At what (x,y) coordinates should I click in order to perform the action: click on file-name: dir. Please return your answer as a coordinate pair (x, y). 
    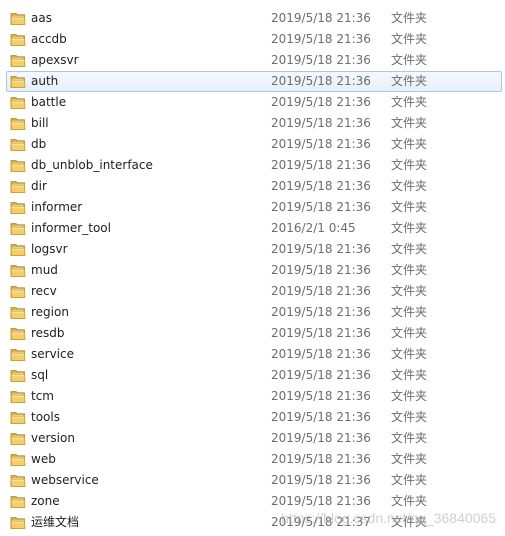
    Looking at the image, I should click on (39, 186).